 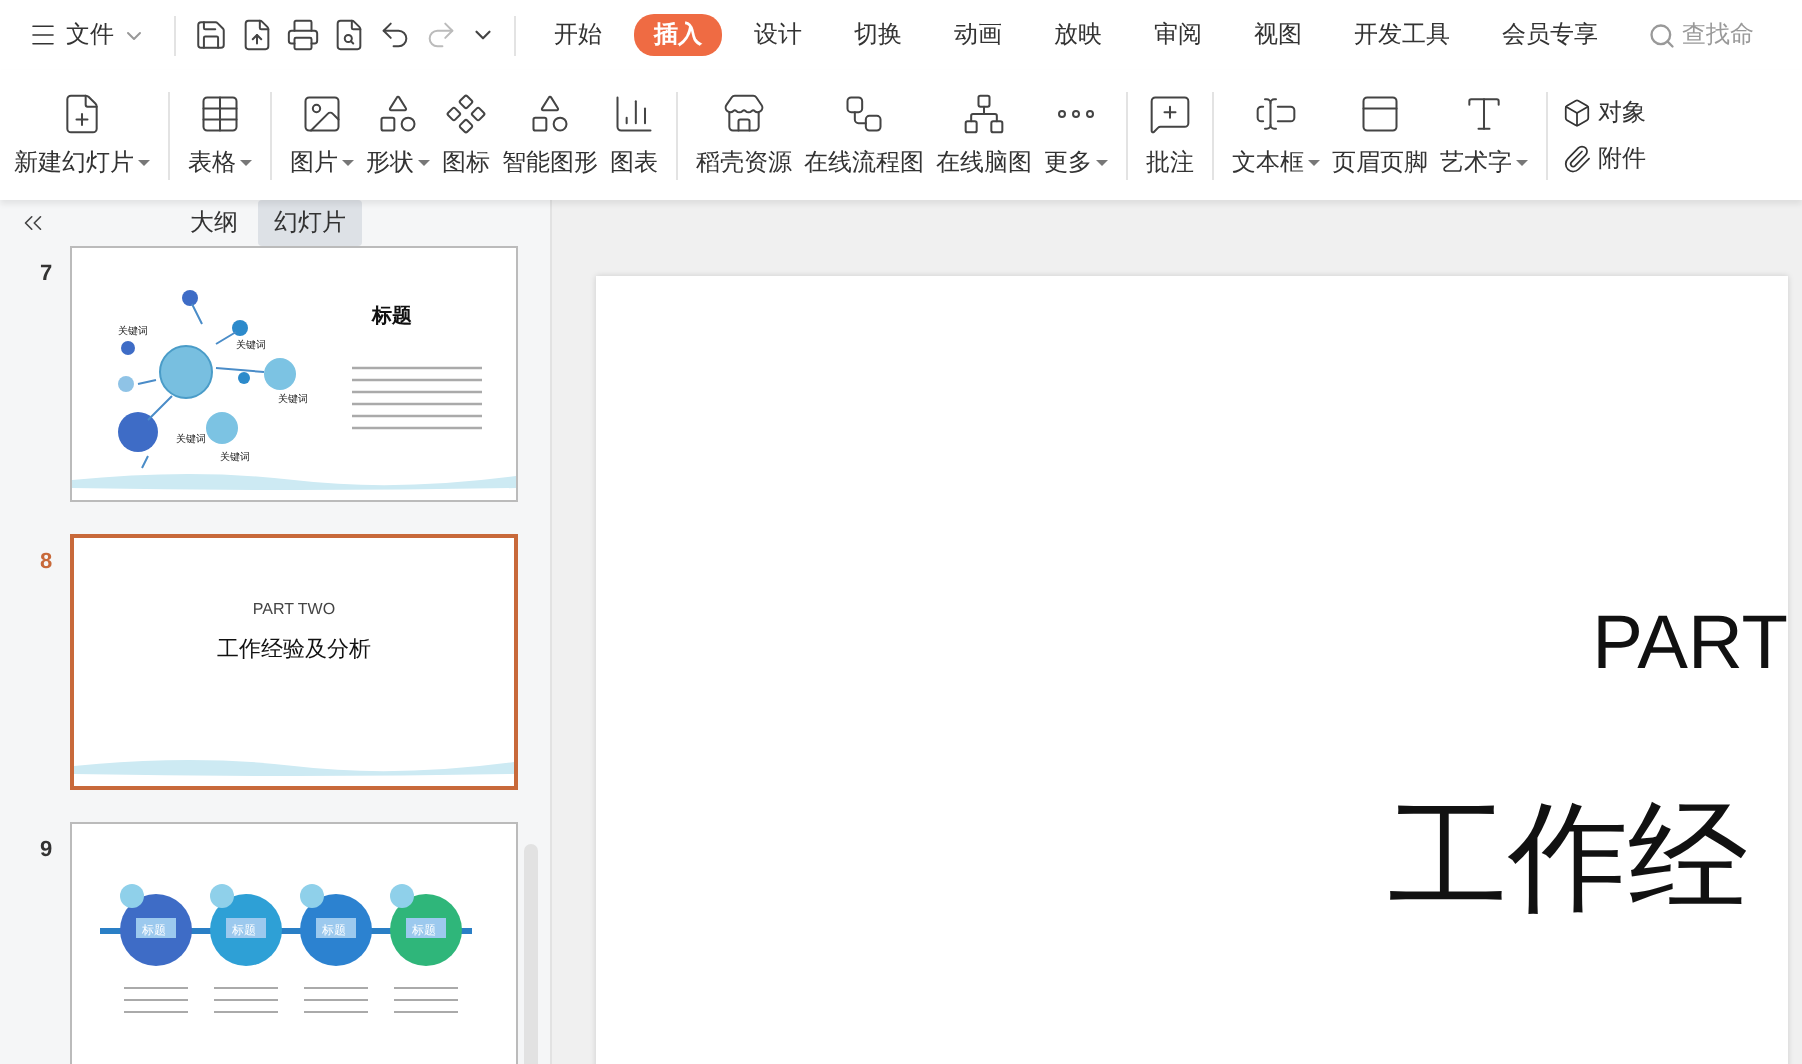 I want to click on menu-icon, so click(x=43, y=35).